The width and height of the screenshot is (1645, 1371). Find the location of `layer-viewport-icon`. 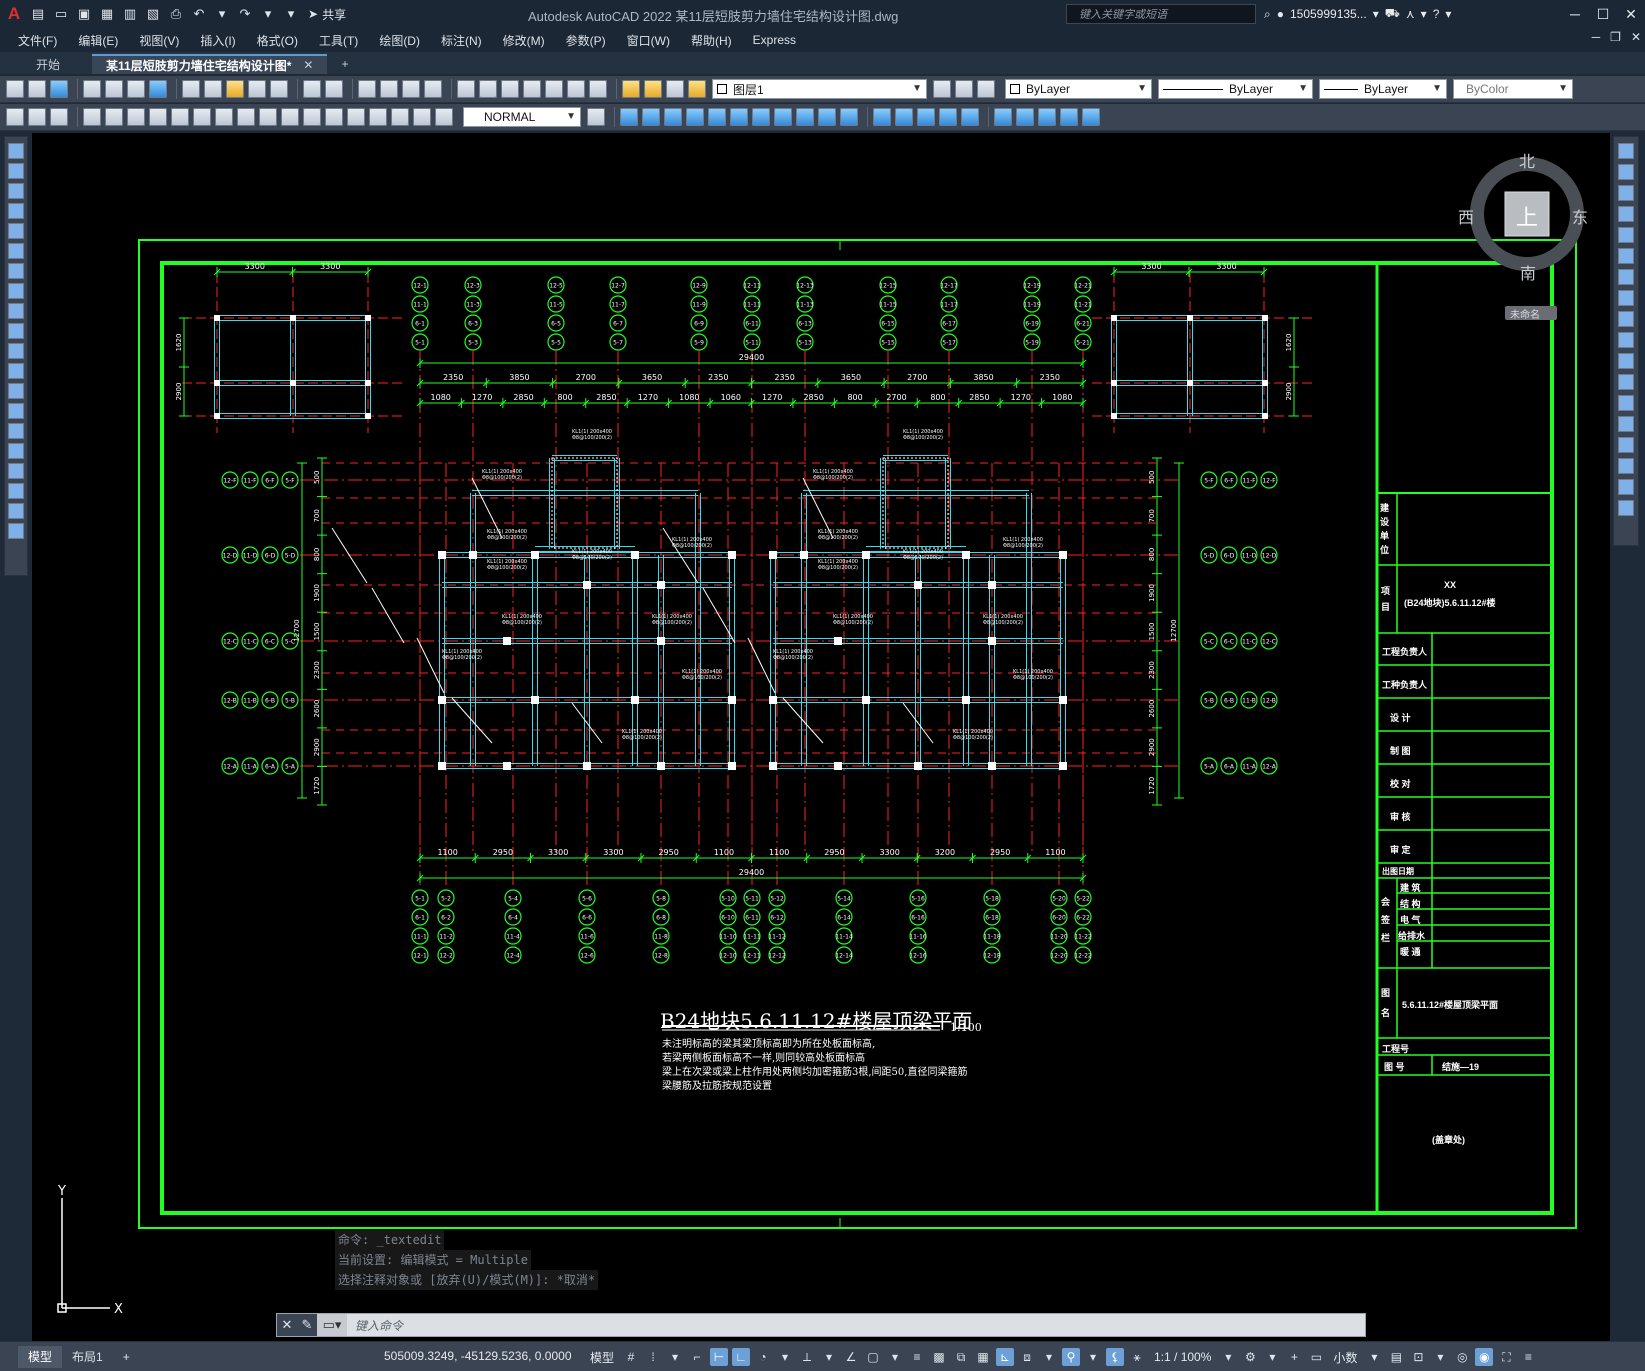

layer-viewport-icon is located at coordinates (675, 89).